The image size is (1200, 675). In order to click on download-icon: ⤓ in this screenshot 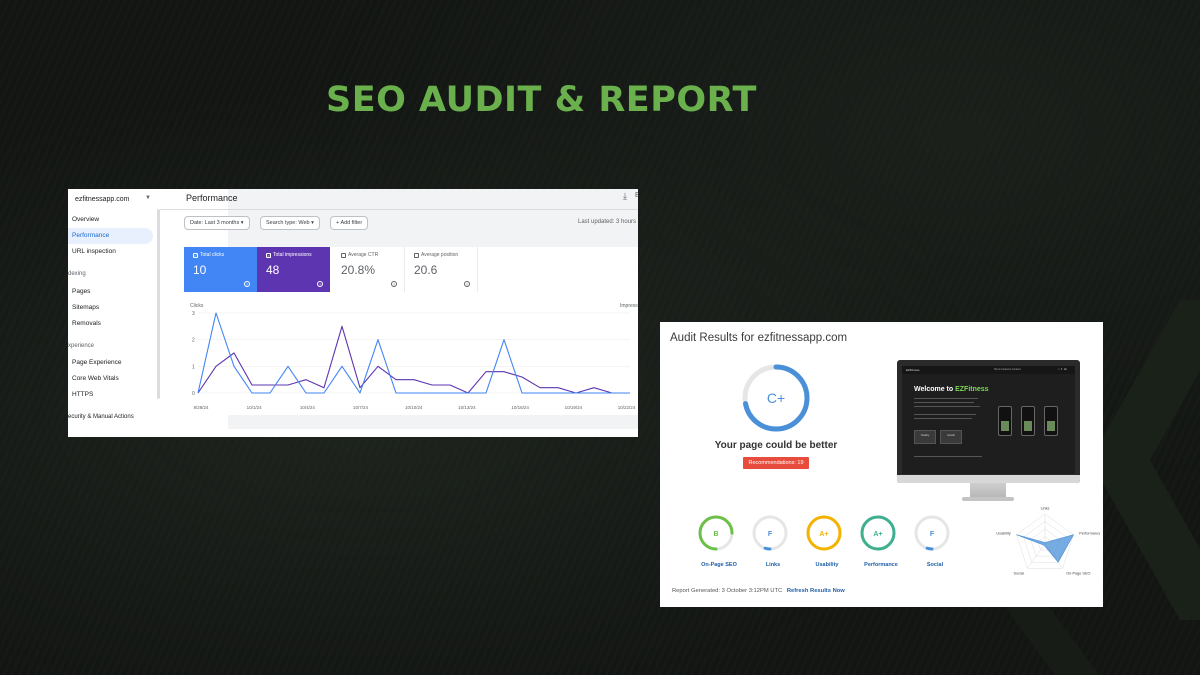, I will do `click(625, 196)`.